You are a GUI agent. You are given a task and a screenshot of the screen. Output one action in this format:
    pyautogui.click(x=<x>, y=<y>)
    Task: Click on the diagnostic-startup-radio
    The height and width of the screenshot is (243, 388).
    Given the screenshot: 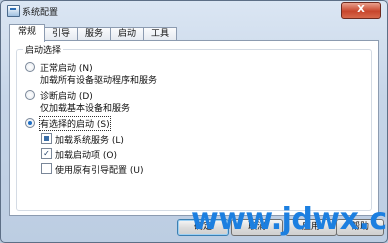 What is the action you would take?
    pyautogui.click(x=30, y=95)
    